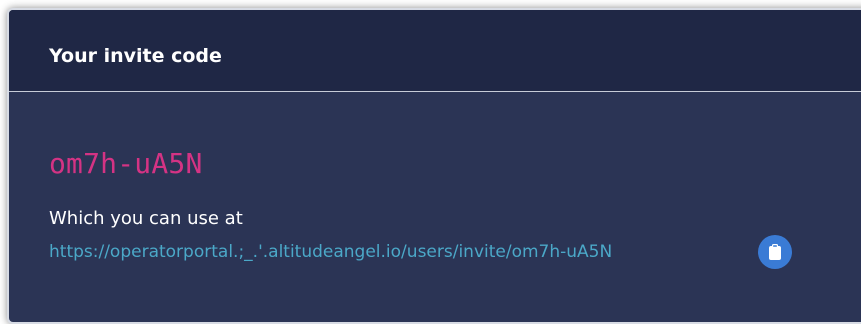 The image size is (861, 324). I want to click on copy-link-button, so click(775, 252).